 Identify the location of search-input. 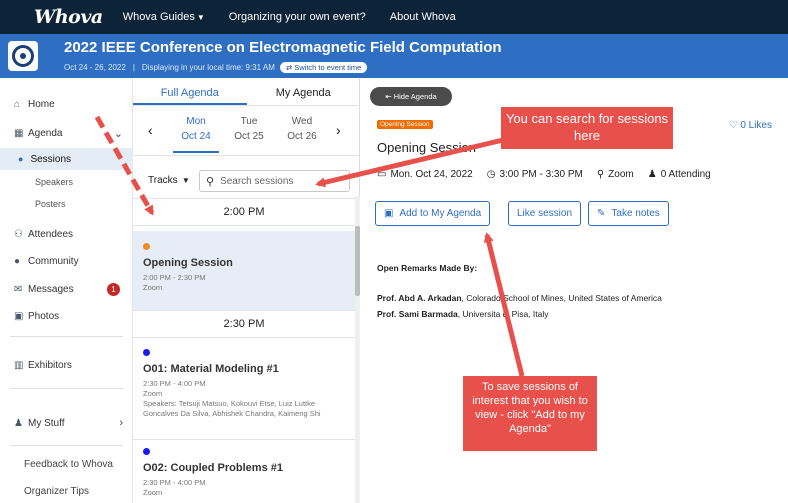
(280, 181).